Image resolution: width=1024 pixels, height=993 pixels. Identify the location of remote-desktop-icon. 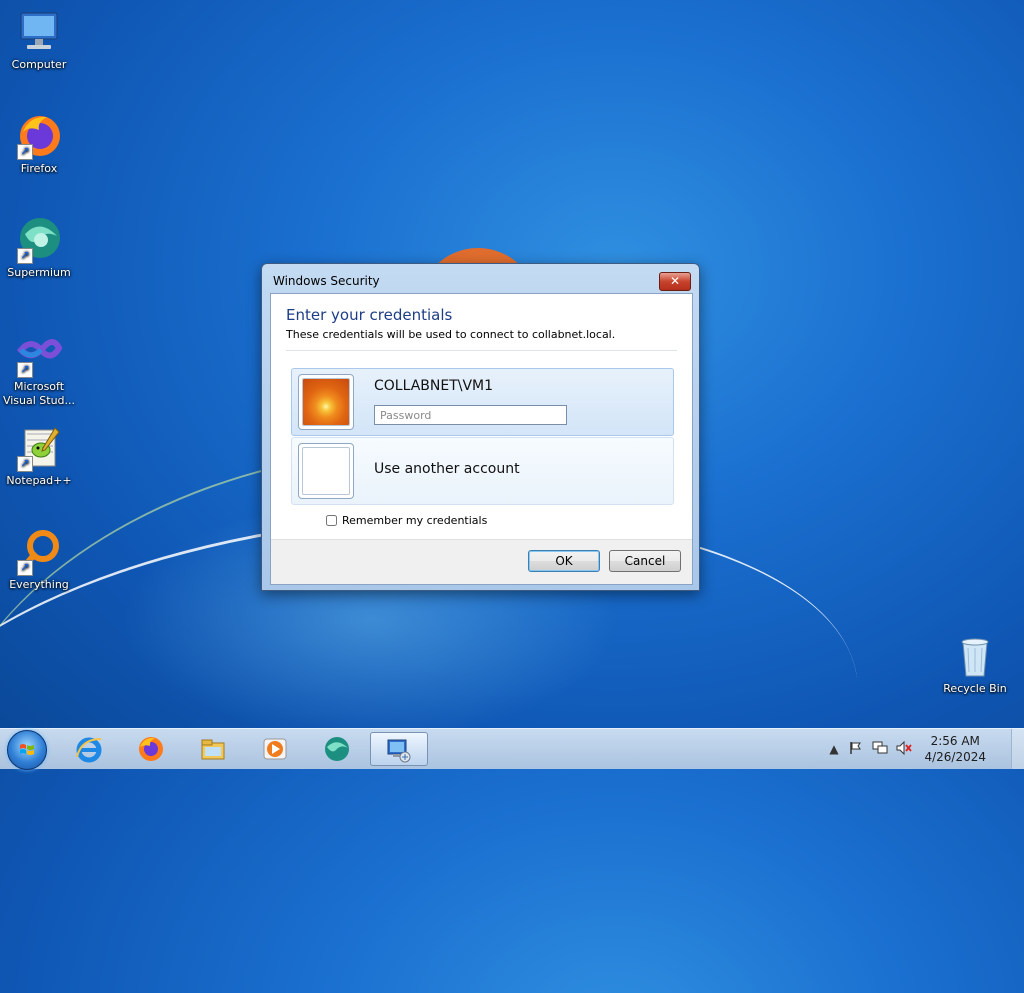
(399, 751).